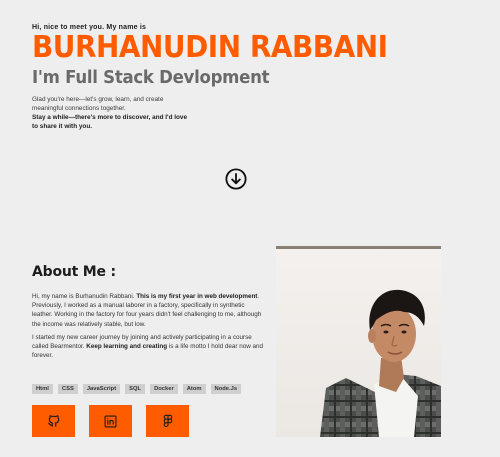 The image size is (500, 457). Describe the element at coordinates (101, 389) in the screenshot. I see `skill-tag: JavaScript` at that location.